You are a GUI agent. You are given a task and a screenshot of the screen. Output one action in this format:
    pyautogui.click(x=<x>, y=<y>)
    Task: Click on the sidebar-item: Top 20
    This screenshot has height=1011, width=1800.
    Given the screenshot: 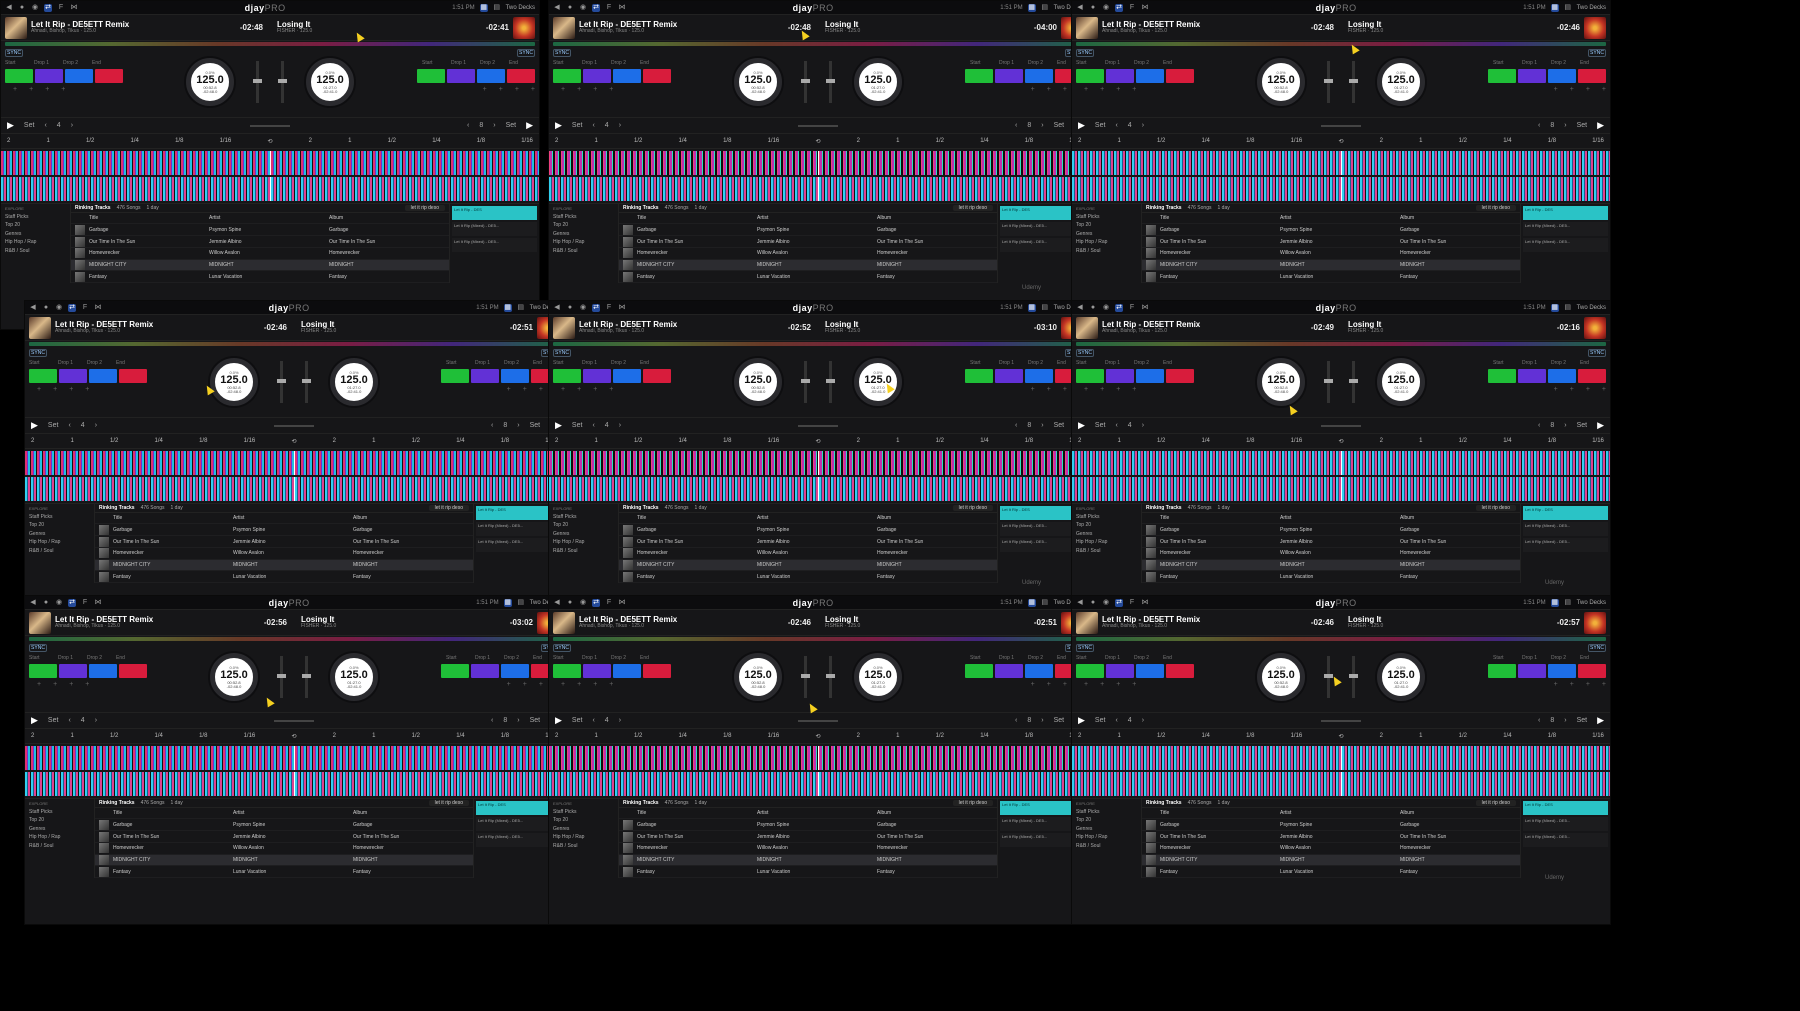 What is the action you would take?
    pyautogui.click(x=1106, y=225)
    